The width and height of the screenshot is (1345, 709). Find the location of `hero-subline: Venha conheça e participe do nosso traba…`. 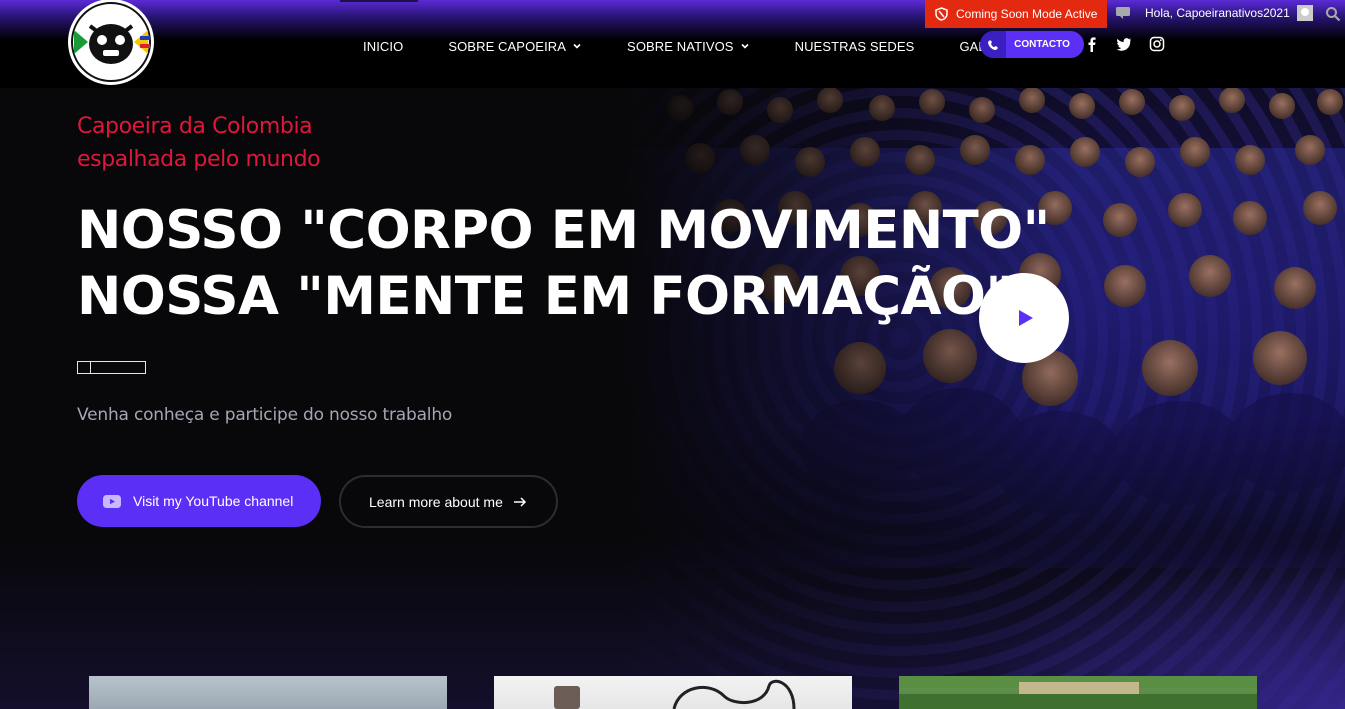

hero-subline: Venha conheça e participe do nosso traba… is located at coordinates (265, 415).